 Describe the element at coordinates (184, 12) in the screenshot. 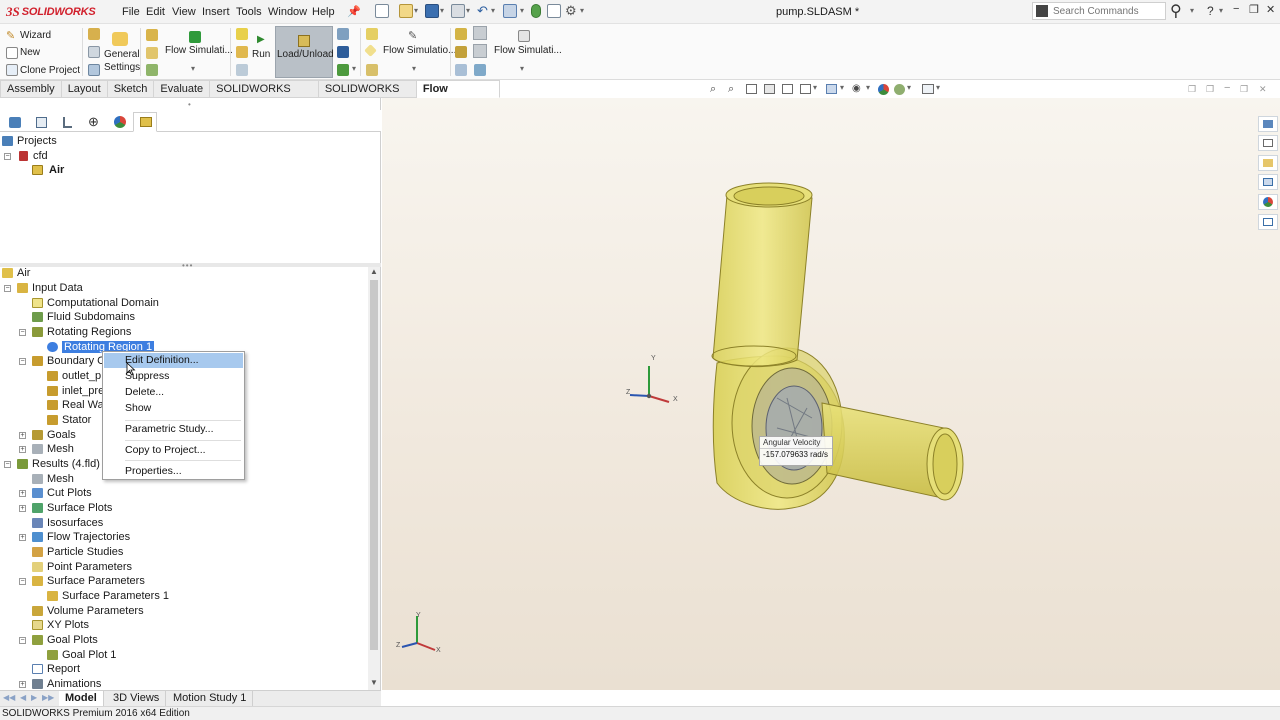

I see `menu-view: View` at that location.